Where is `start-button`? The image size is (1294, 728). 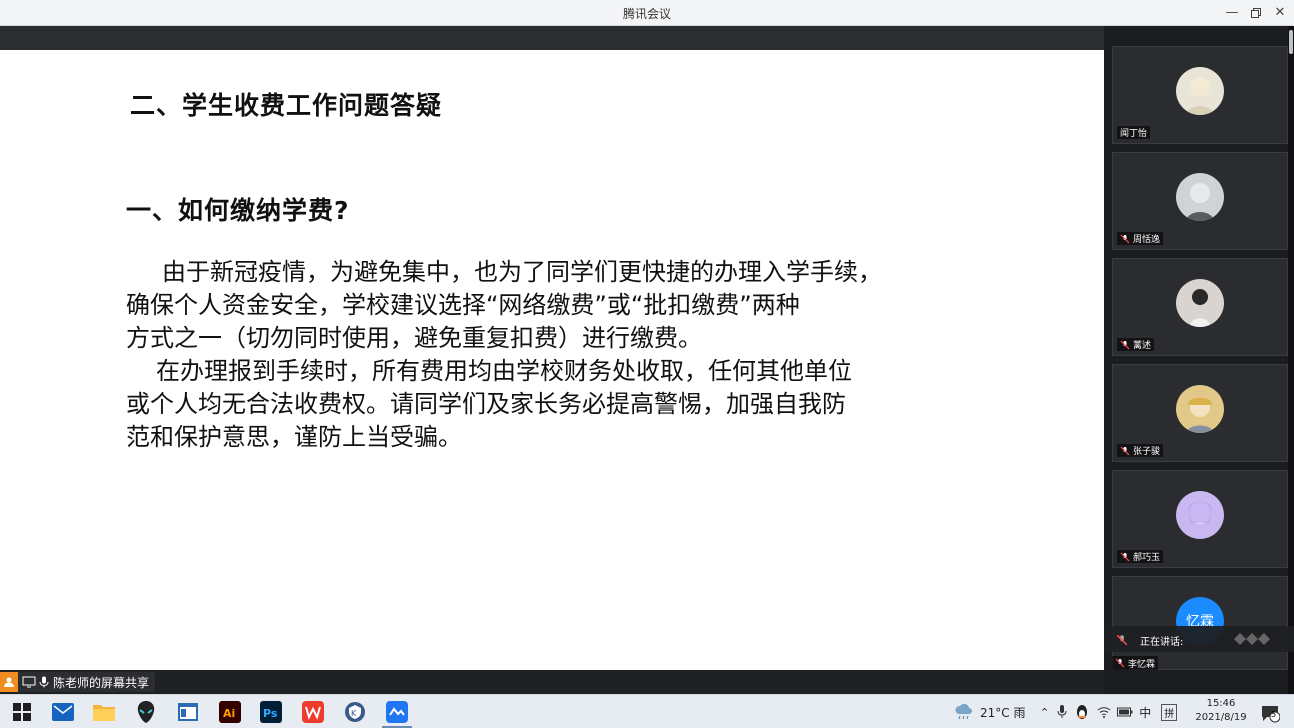 start-button is located at coordinates (22, 712).